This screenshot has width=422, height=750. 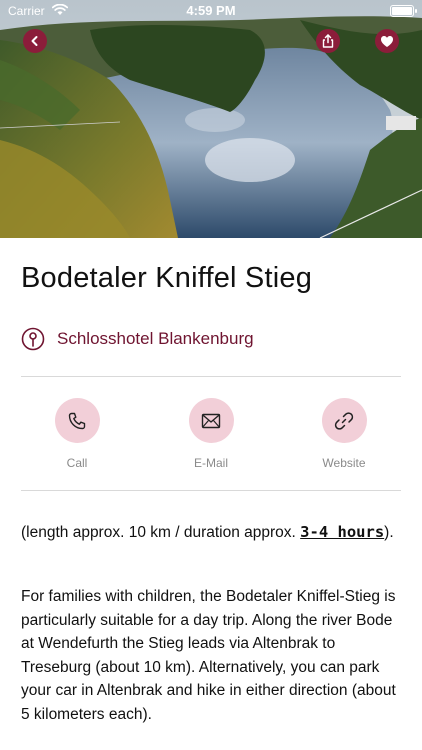 I want to click on website-button: Website, so click(x=344, y=434).